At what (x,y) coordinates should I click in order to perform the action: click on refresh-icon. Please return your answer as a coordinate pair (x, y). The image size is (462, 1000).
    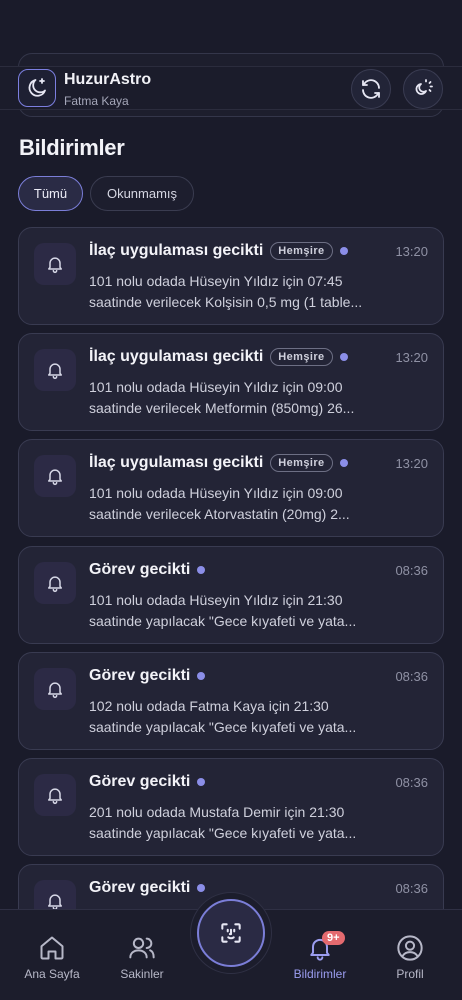
    Looking at the image, I should click on (371, 89).